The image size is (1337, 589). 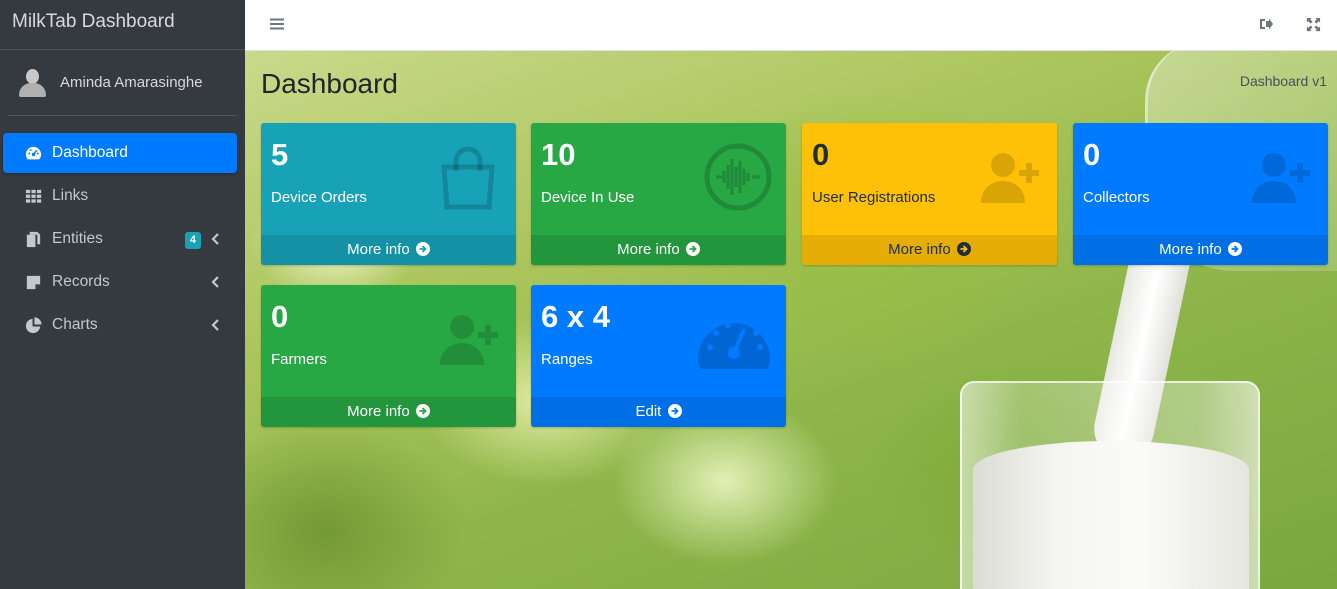 What do you see at coordinates (567, 359) in the screenshot?
I see `card-label: Ranges` at bounding box center [567, 359].